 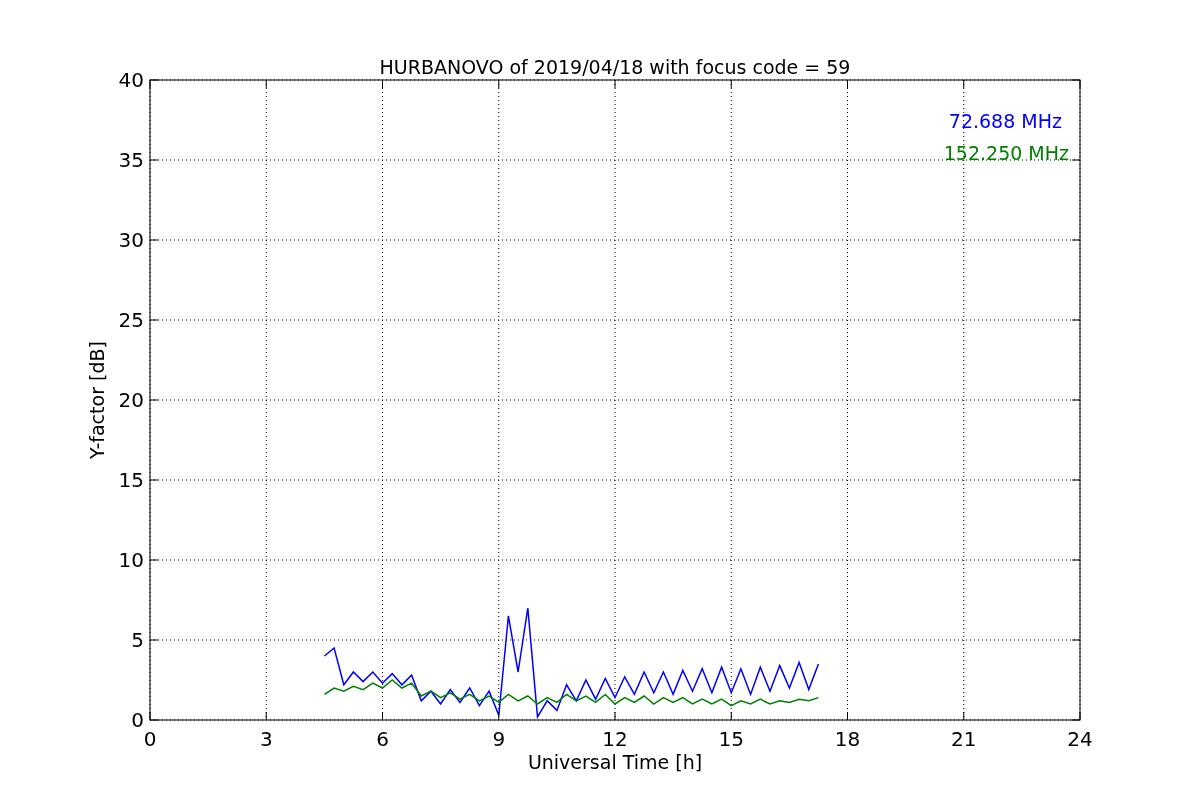 What do you see at coordinates (615, 67) in the screenshot?
I see `chart-title: HURBANOVO of 2019/04/18 with focus code = 59` at bounding box center [615, 67].